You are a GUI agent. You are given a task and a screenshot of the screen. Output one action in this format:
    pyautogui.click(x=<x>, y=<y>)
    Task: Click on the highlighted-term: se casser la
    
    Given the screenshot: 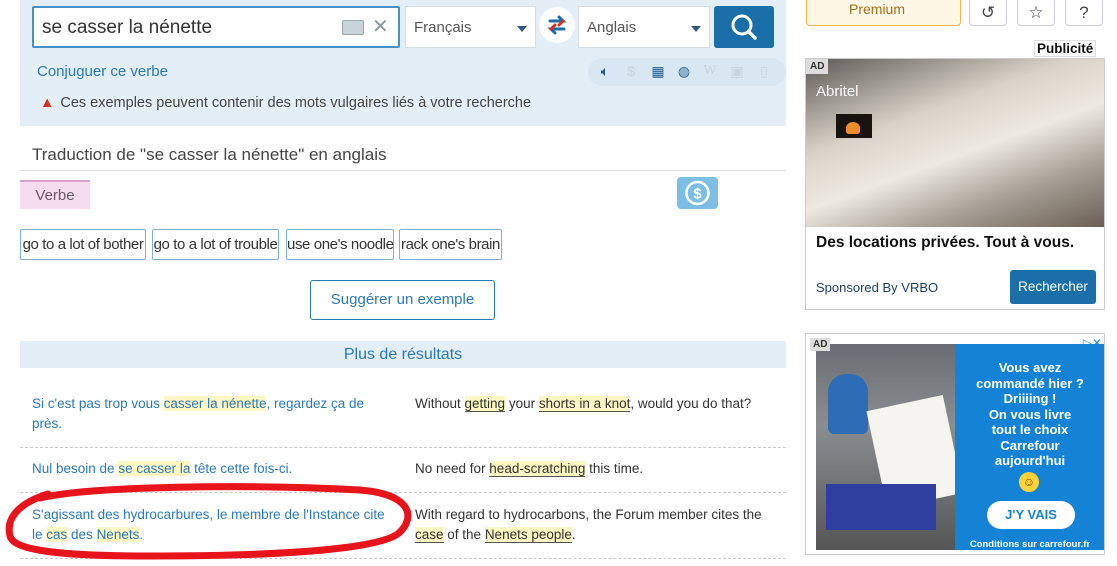 What is the action you would take?
    pyautogui.click(x=154, y=468)
    